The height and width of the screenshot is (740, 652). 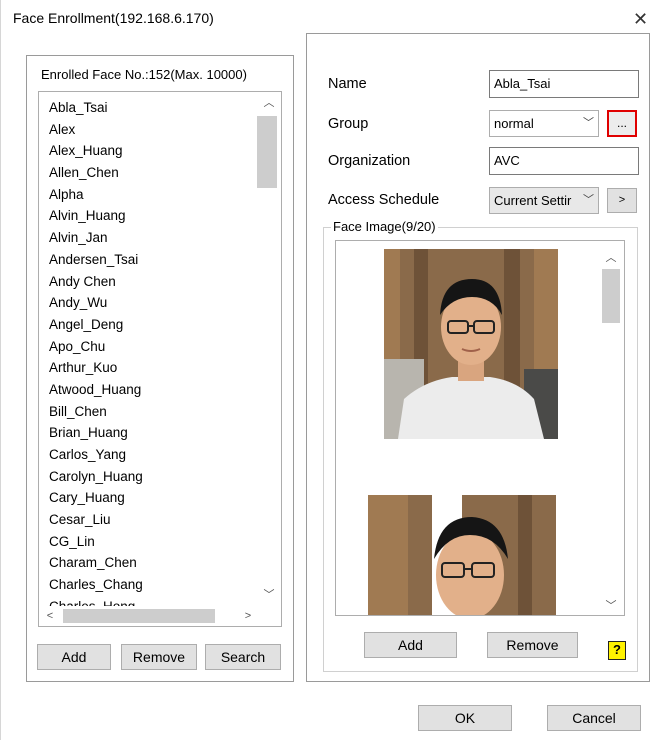 What do you see at coordinates (532, 645) in the screenshot?
I see `remove-image-button: Remove` at bounding box center [532, 645].